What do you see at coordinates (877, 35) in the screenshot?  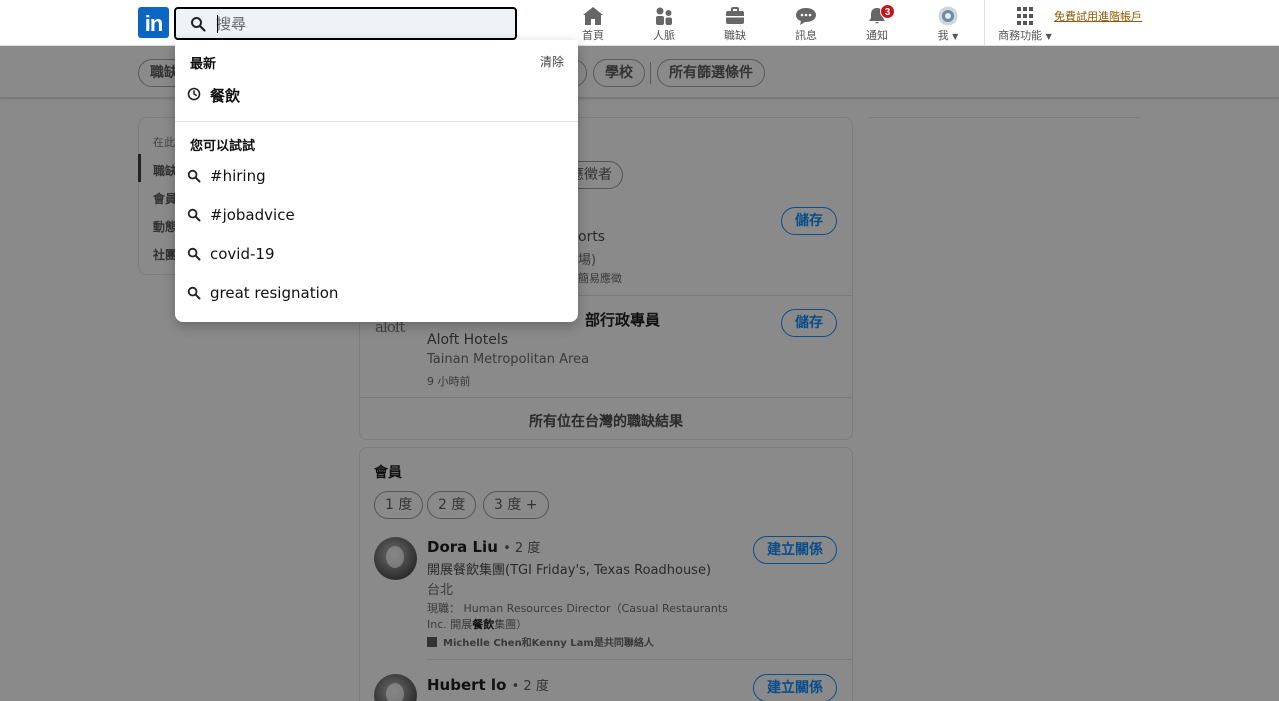 I see `nav-notifications-label: 通知` at bounding box center [877, 35].